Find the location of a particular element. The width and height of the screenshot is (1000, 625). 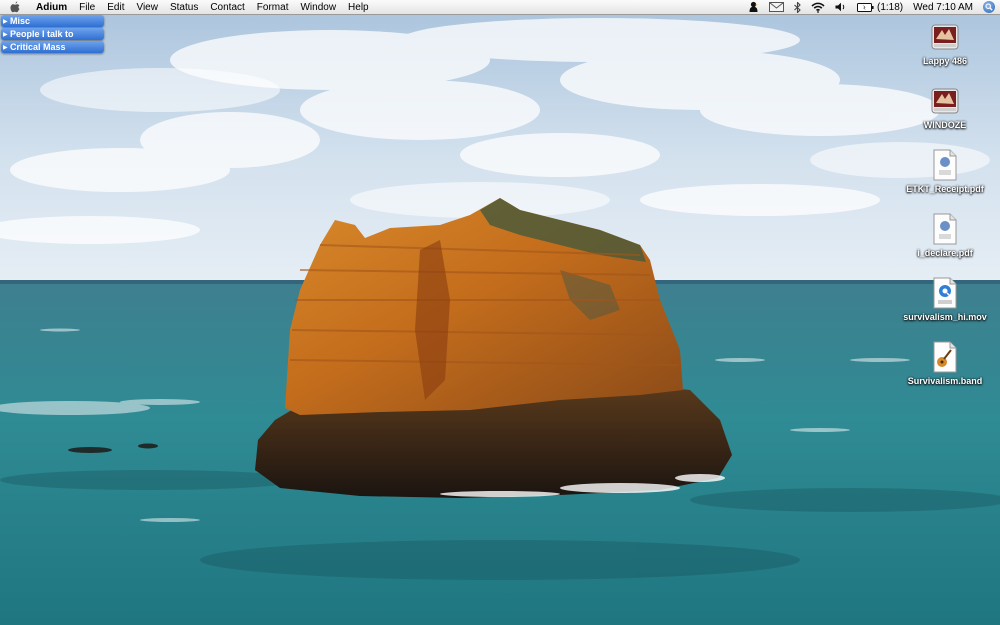

icon-label: ETKT_Receipt.pdf is located at coordinates (945, 189).